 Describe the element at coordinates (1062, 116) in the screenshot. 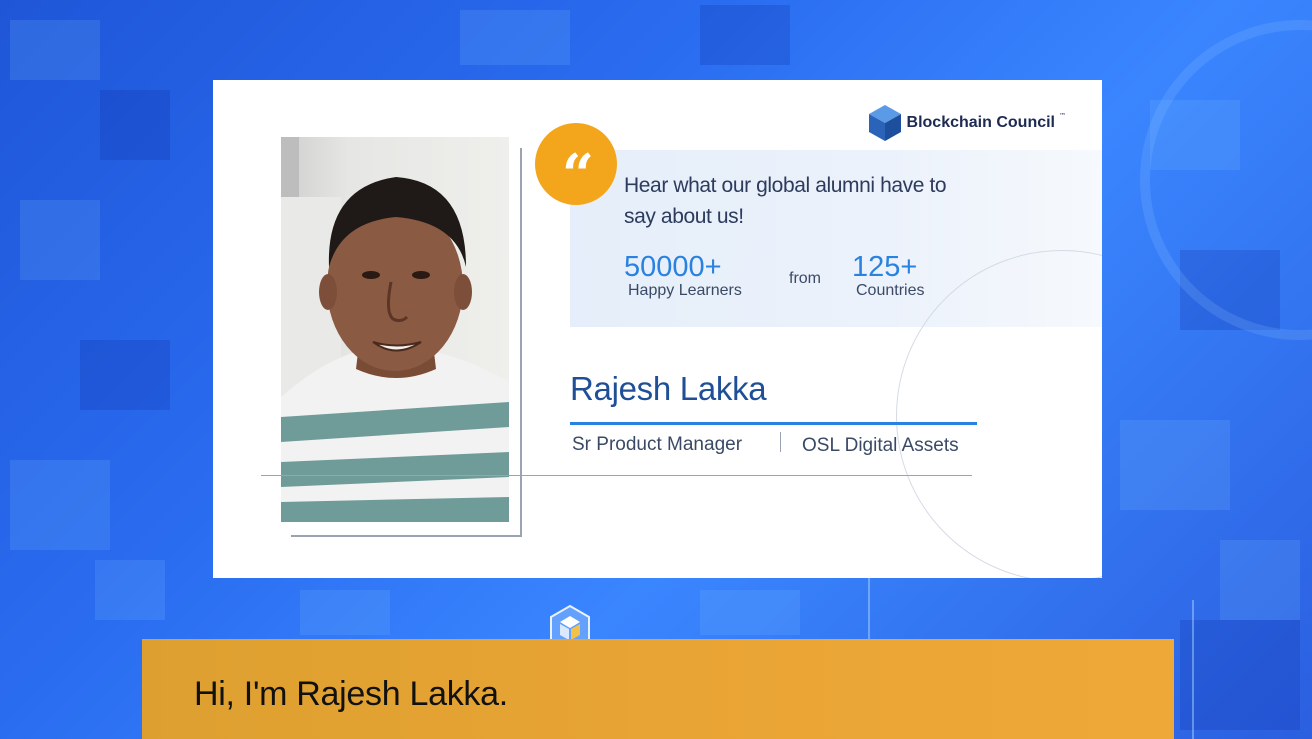

I see `trademark: ™` at that location.